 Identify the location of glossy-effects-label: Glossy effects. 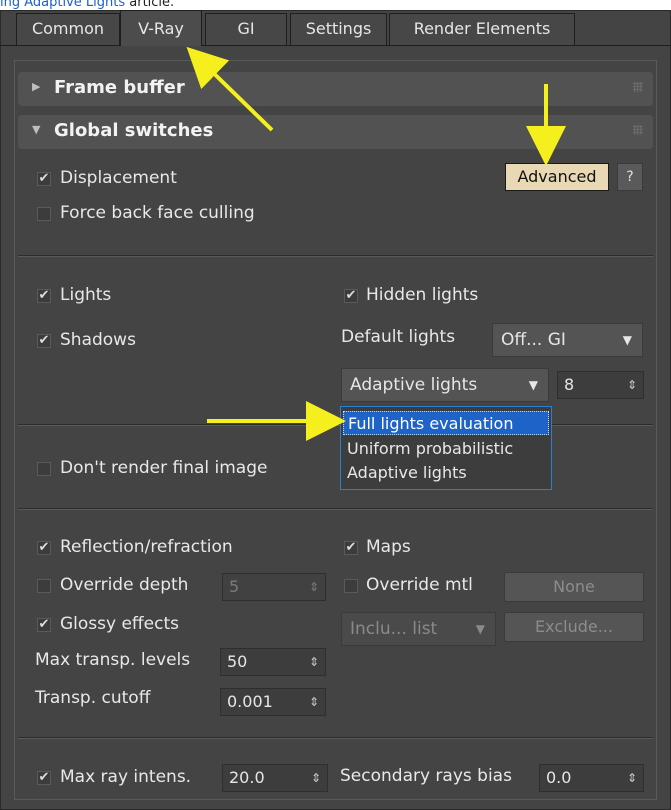
(119, 624).